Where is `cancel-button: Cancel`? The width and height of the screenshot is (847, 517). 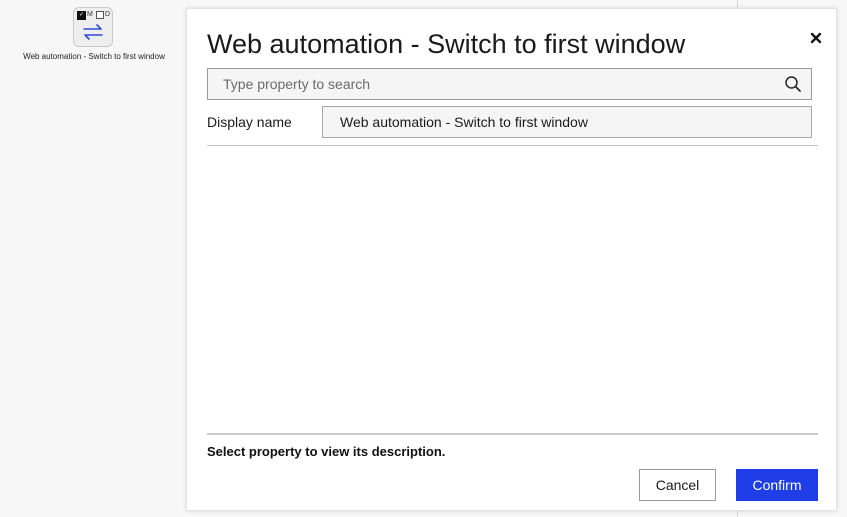 cancel-button: Cancel is located at coordinates (677, 485).